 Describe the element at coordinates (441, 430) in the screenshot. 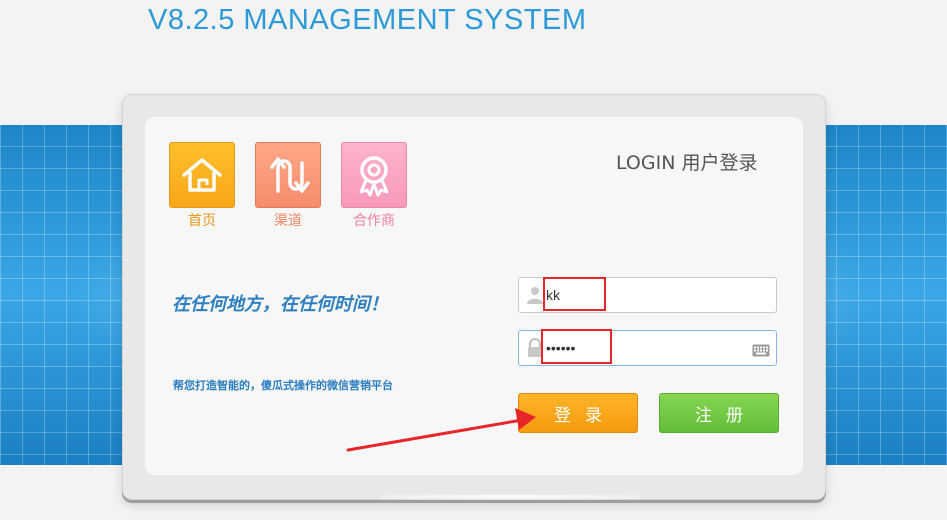

I see `annotation-arrow-icon` at that location.